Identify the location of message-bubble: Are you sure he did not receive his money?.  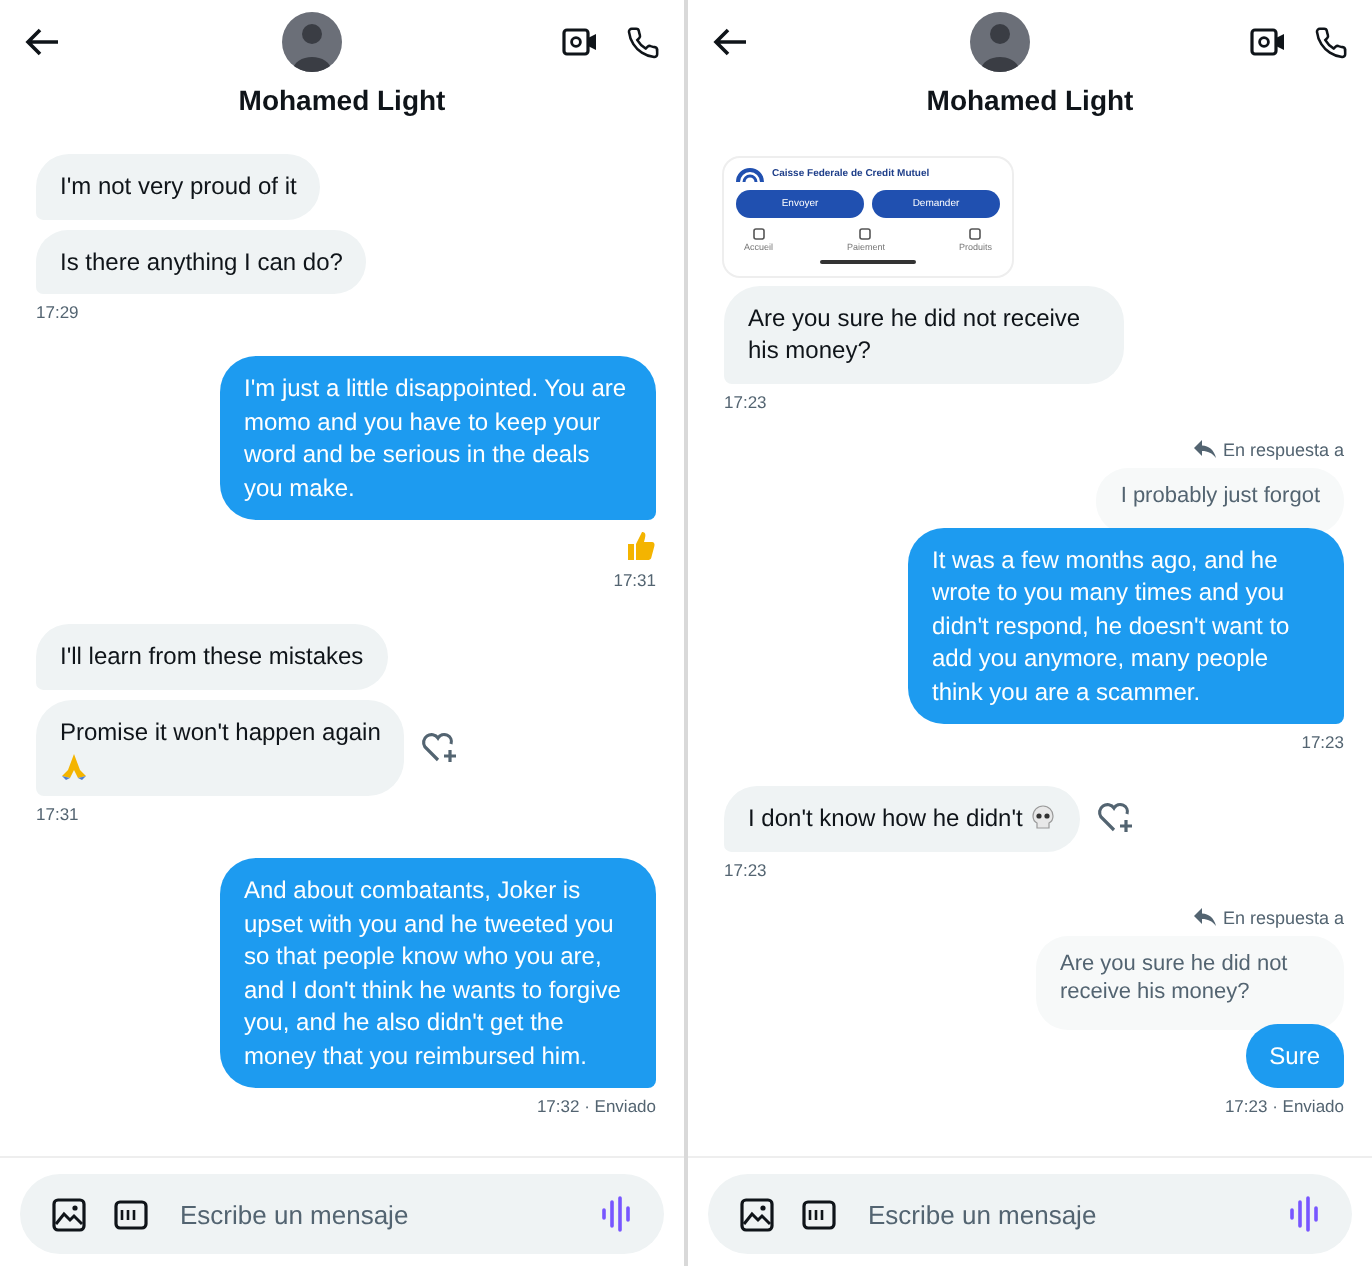
(924, 334).